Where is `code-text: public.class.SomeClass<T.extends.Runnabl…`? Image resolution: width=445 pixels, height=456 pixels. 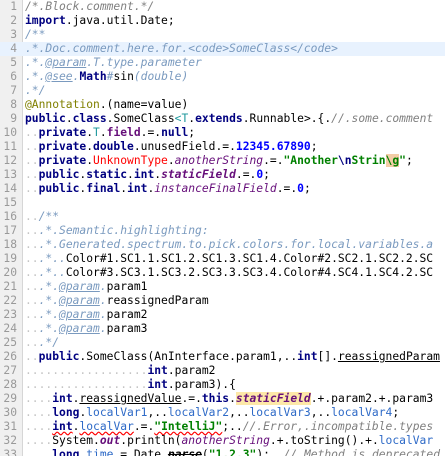 code-text: public.class.SomeClass<T.extends.Runnabl… is located at coordinates (229, 119).